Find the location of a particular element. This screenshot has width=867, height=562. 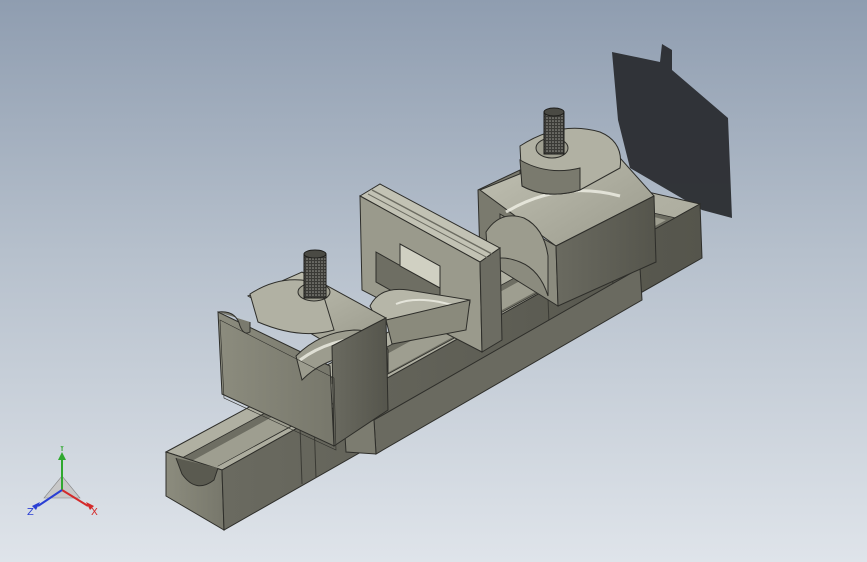

orientation-triad: Y X Z is located at coordinates (62, 482).